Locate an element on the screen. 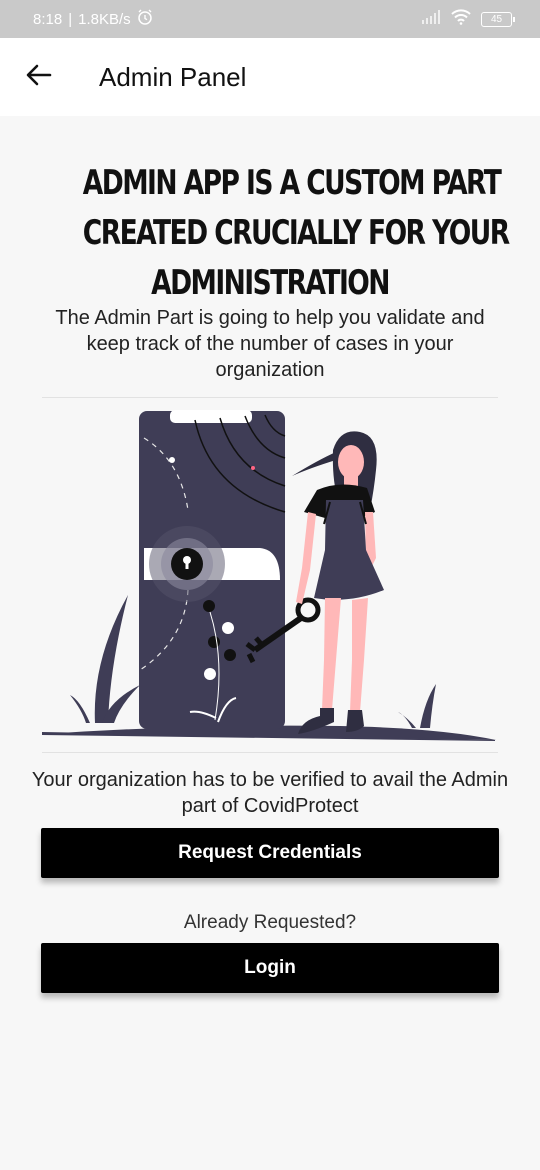  heading-line: CREATED CRUCIALLY FOR YOUR is located at coordinates (296, 233).